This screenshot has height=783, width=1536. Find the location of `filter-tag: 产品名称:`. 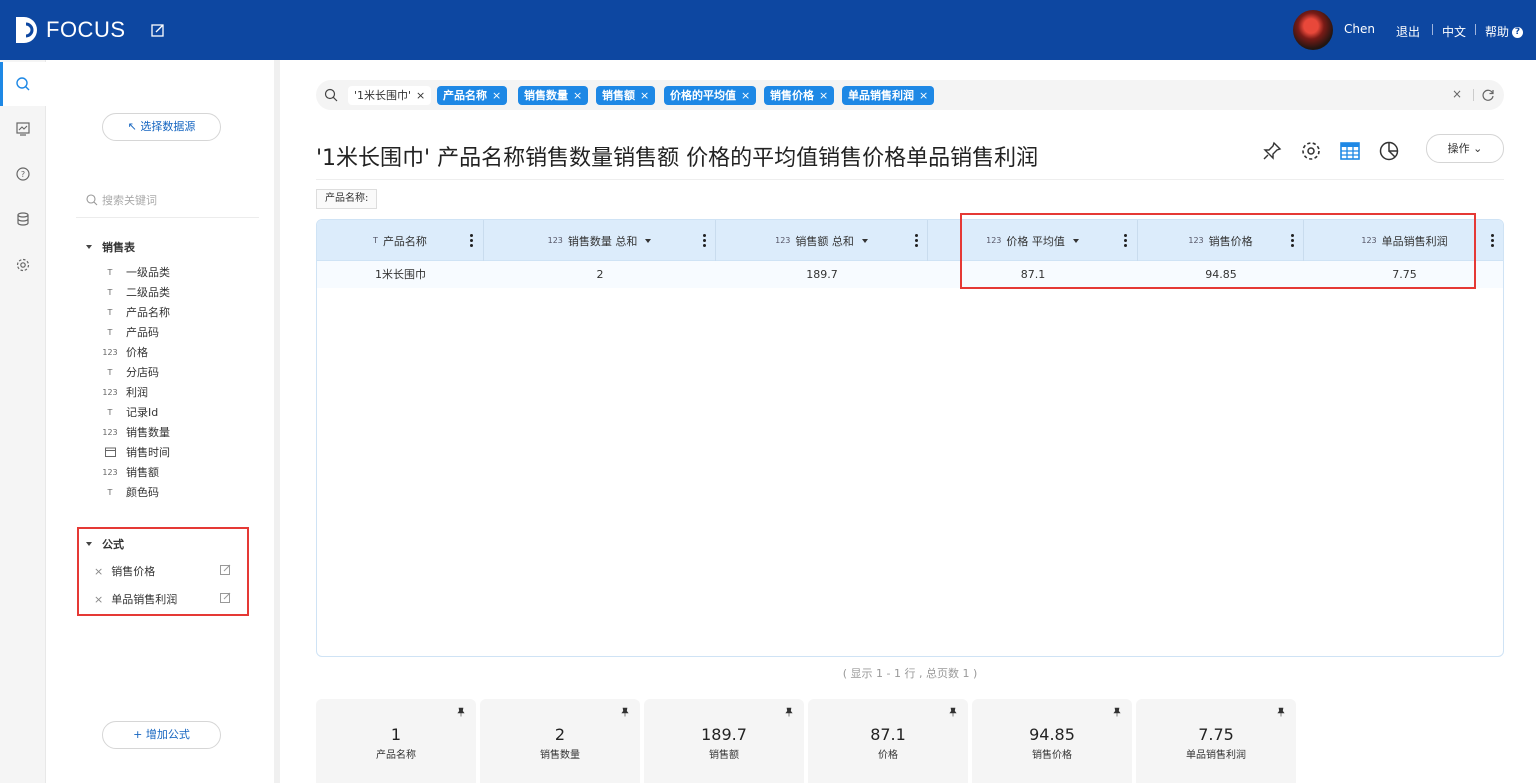

filter-tag: 产品名称: is located at coordinates (347, 199).